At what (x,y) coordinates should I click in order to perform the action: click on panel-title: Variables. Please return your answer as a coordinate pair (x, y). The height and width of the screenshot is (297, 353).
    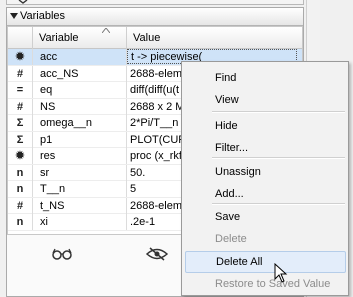
    Looking at the image, I should click on (43, 16).